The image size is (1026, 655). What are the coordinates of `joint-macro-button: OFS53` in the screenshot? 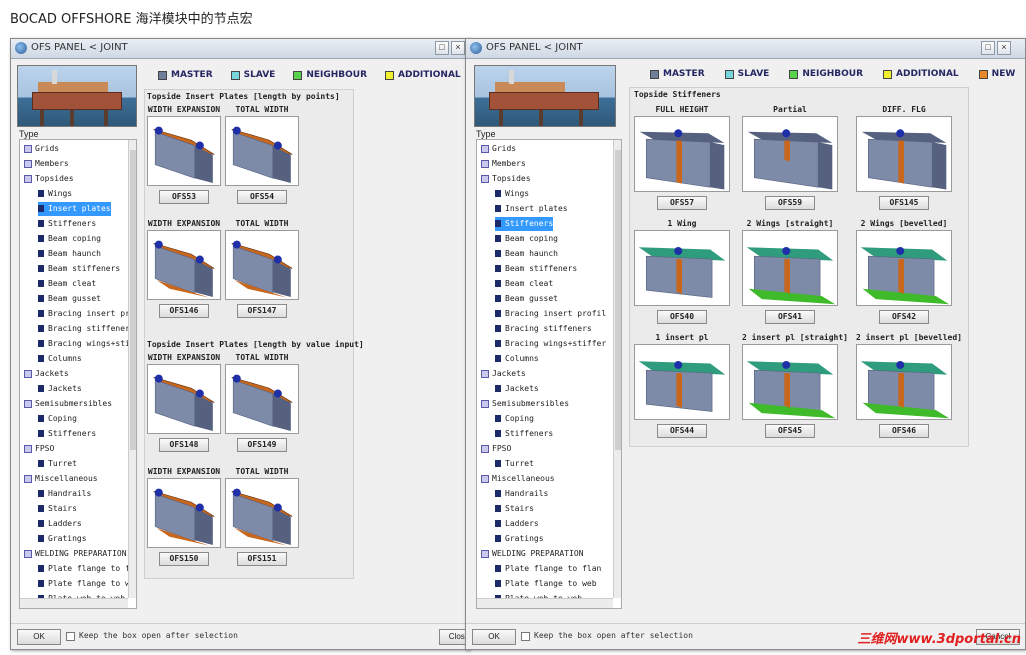 It's located at (184, 197).